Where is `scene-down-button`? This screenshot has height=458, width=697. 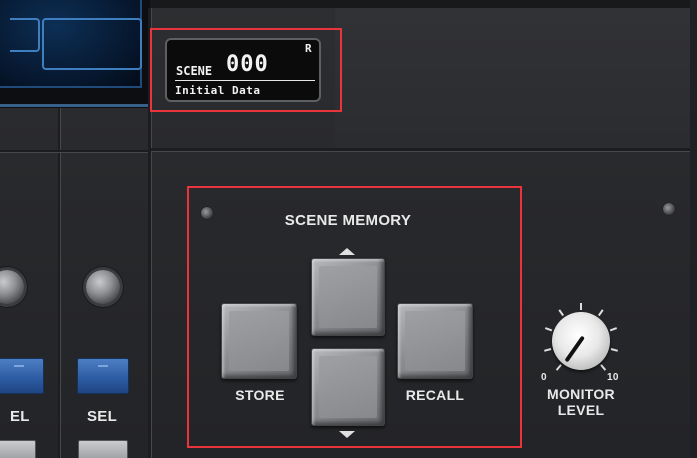
scene-down-button is located at coordinates (348, 387).